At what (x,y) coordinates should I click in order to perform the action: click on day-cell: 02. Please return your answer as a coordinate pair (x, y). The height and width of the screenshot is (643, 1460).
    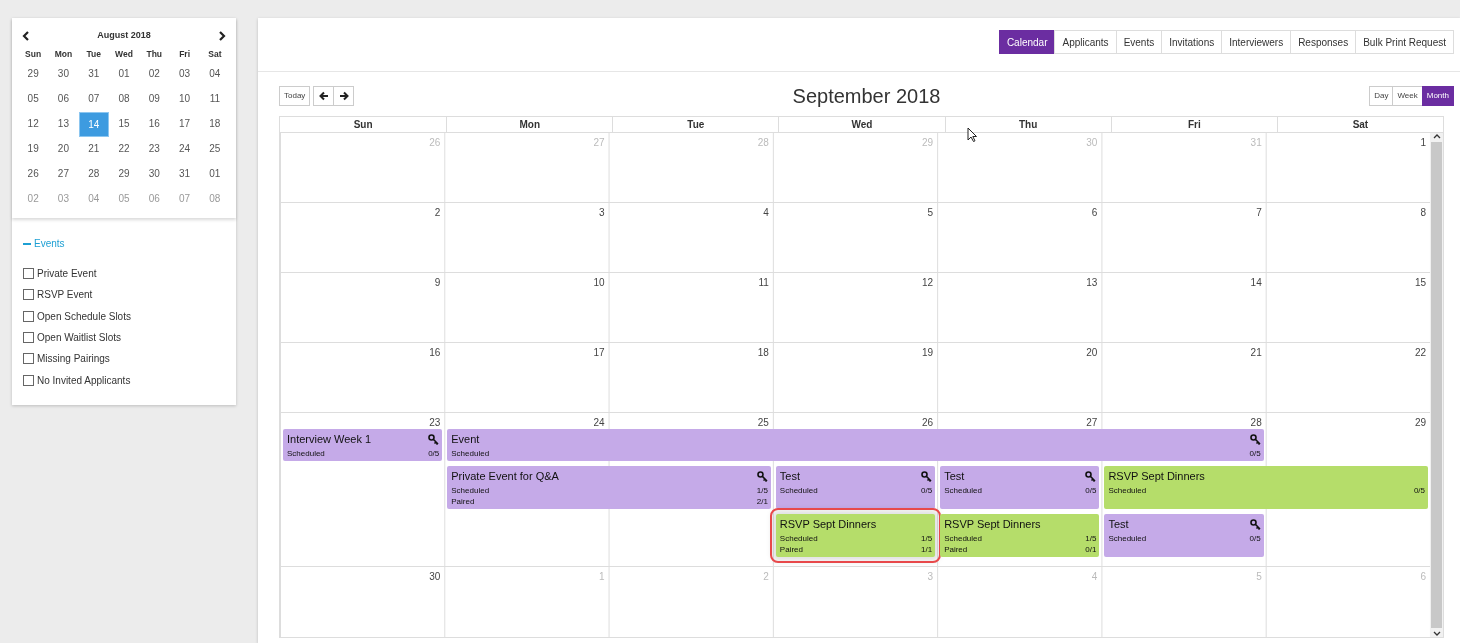
    Looking at the image, I should click on (154, 74).